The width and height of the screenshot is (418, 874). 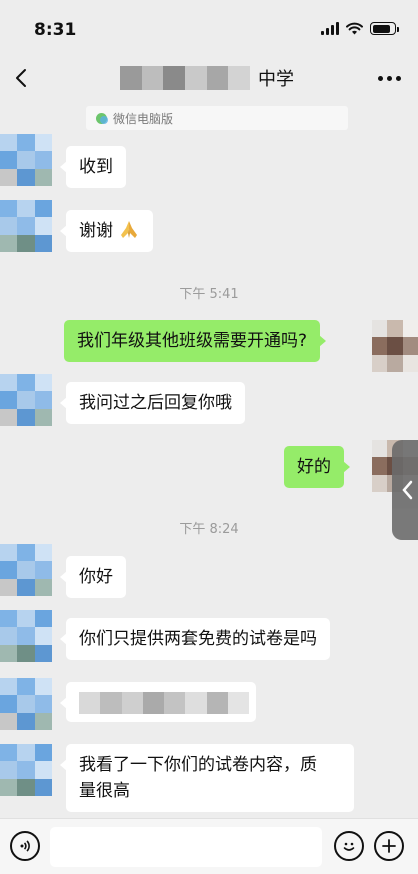 I want to click on smiley-icon, so click(x=349, y=846).